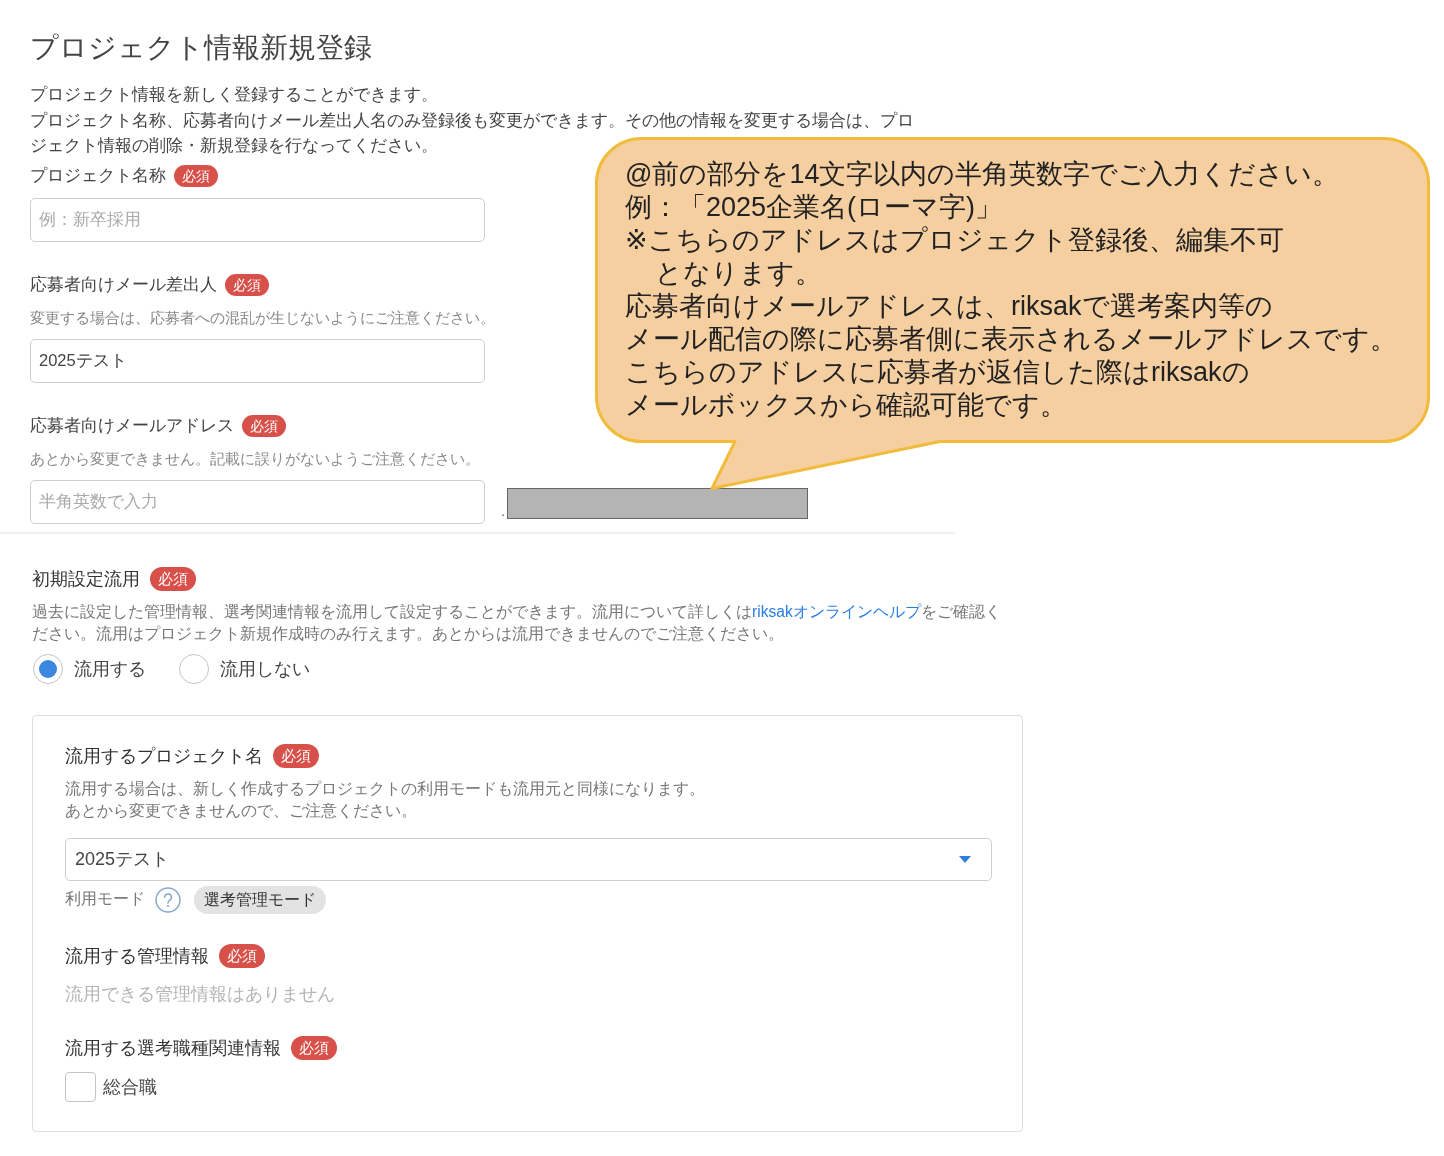 This screenshot has height=1156, width=1444. Describe the element at coordinates (982, 174) in the screenshot. I see `callout-text: @前の部分を14文字以内の半角英数字でご入力ください。` at that location.